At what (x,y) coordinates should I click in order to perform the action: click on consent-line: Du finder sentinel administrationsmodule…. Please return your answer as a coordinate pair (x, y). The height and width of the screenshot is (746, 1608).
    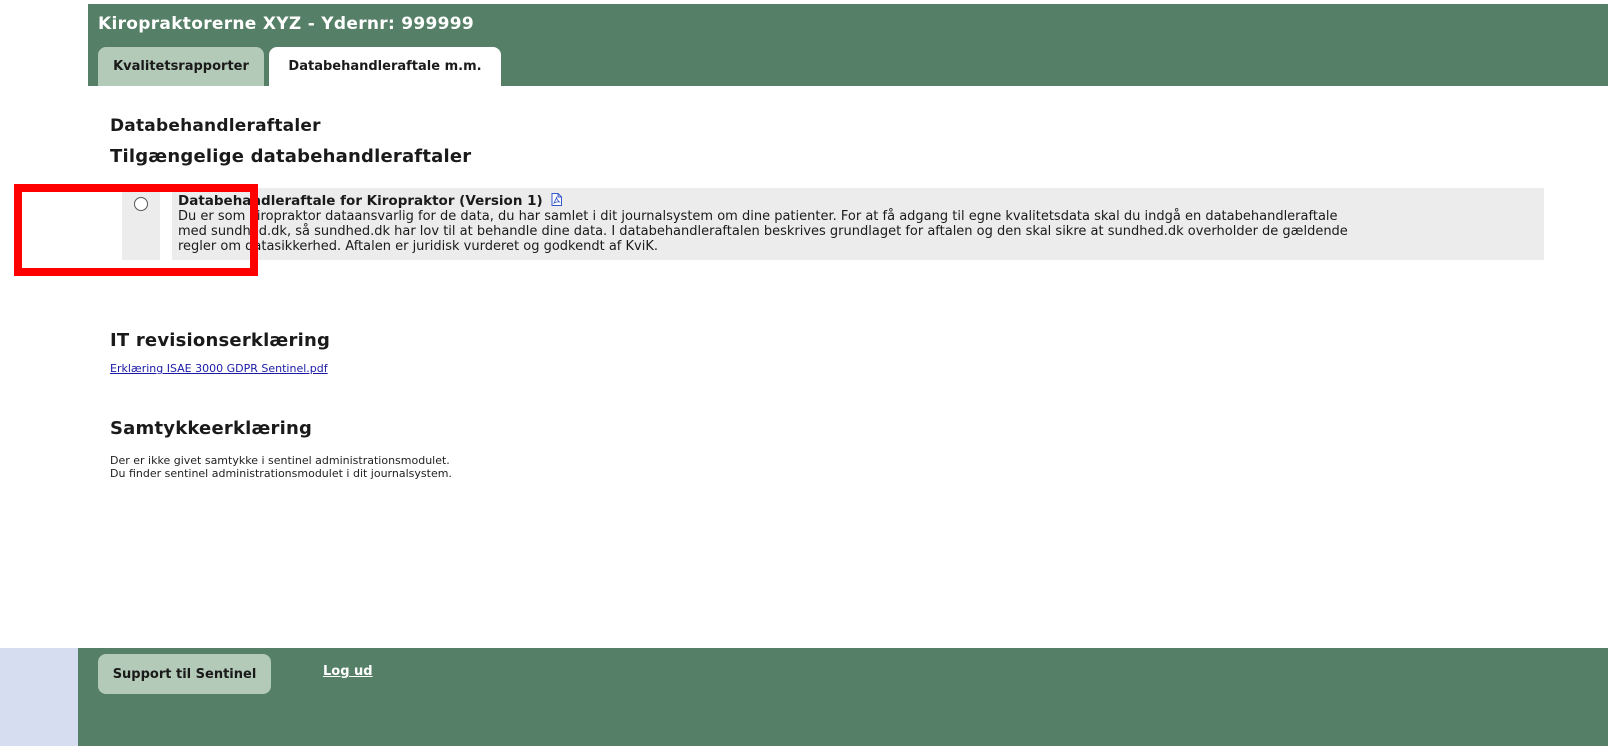
    Looking at the image, I should click on (281, 473).